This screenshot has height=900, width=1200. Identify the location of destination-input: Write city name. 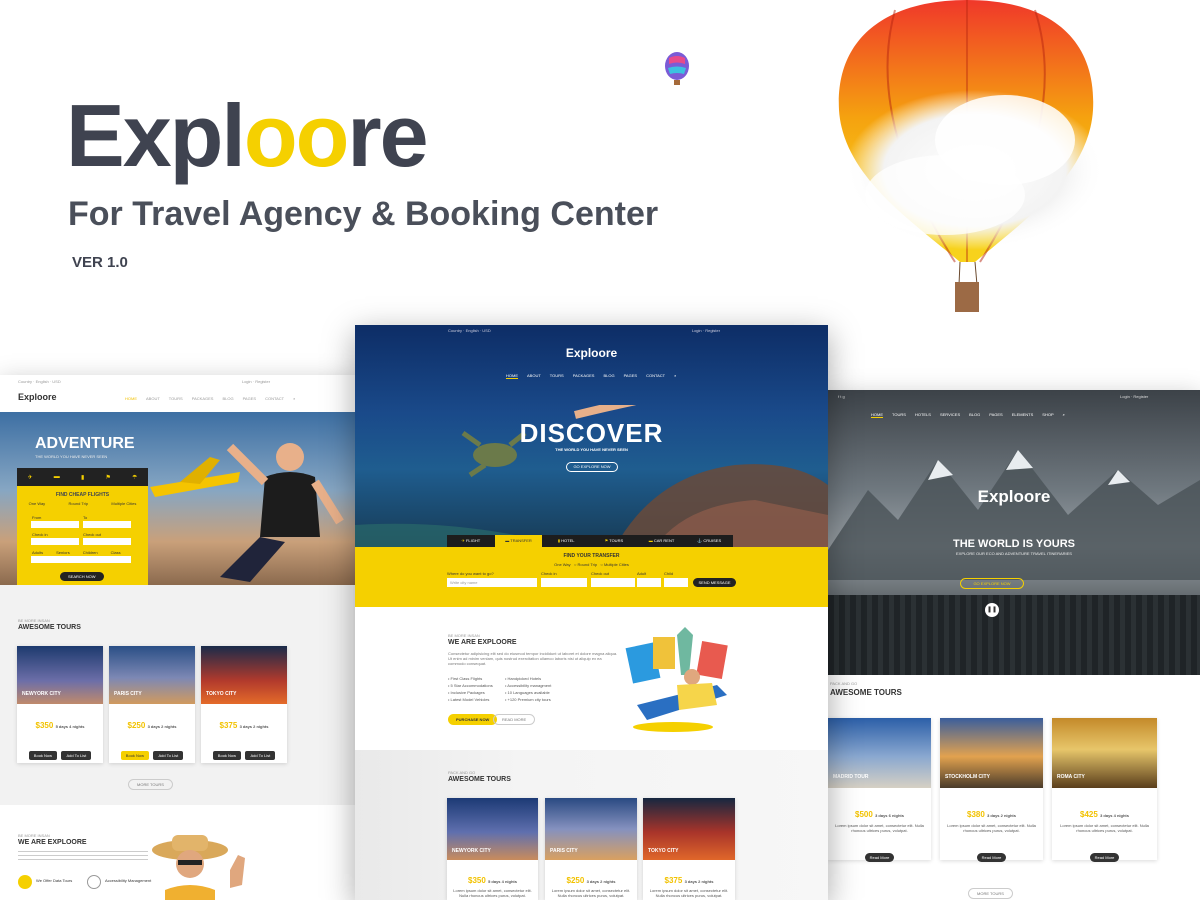
(492, 582).